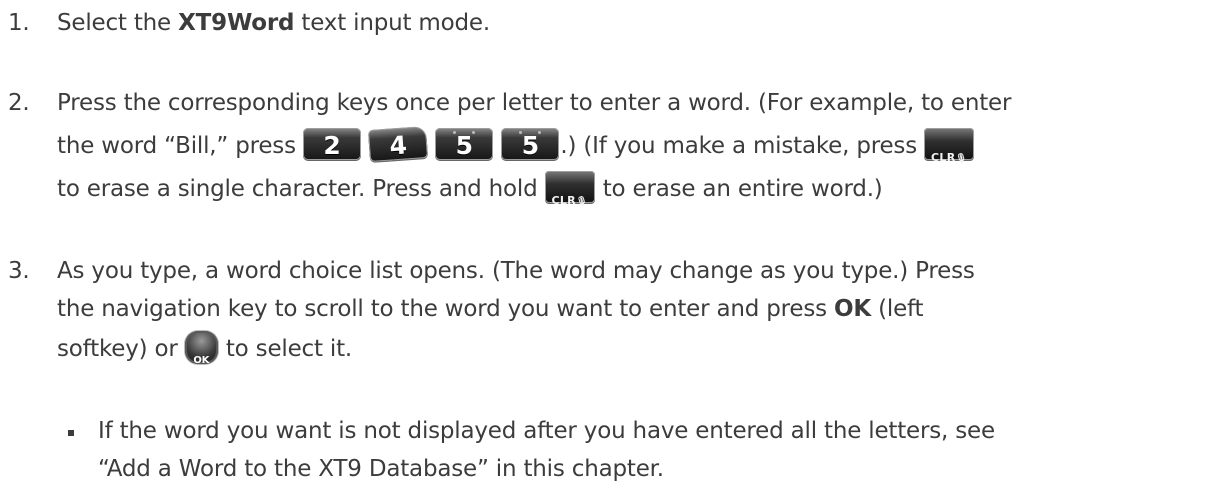 This screenshot has width=1213, height=495. I want to click on bullet-square-icon, so click(71, 433).